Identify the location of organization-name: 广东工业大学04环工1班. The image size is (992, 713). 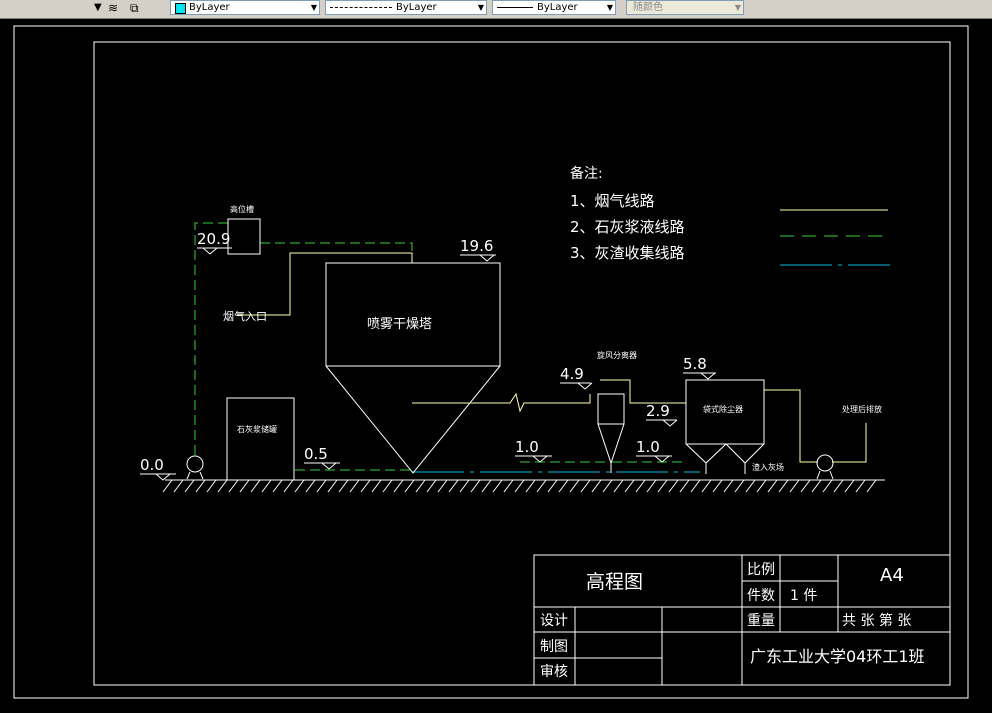
(837, 656).